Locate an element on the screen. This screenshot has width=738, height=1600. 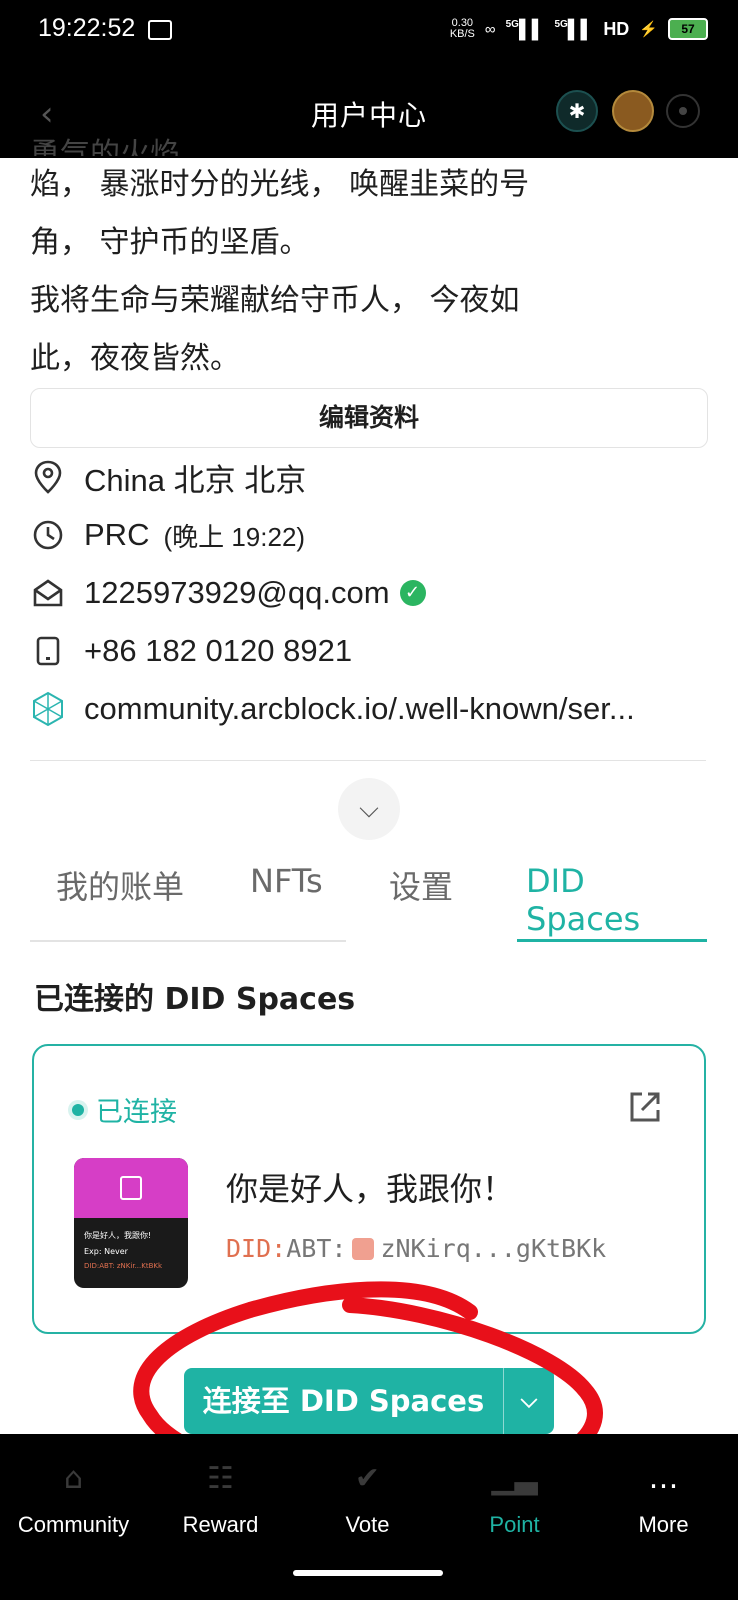
did-short: zNKirq...gKtBKk is located at coordinates (493, 1248).